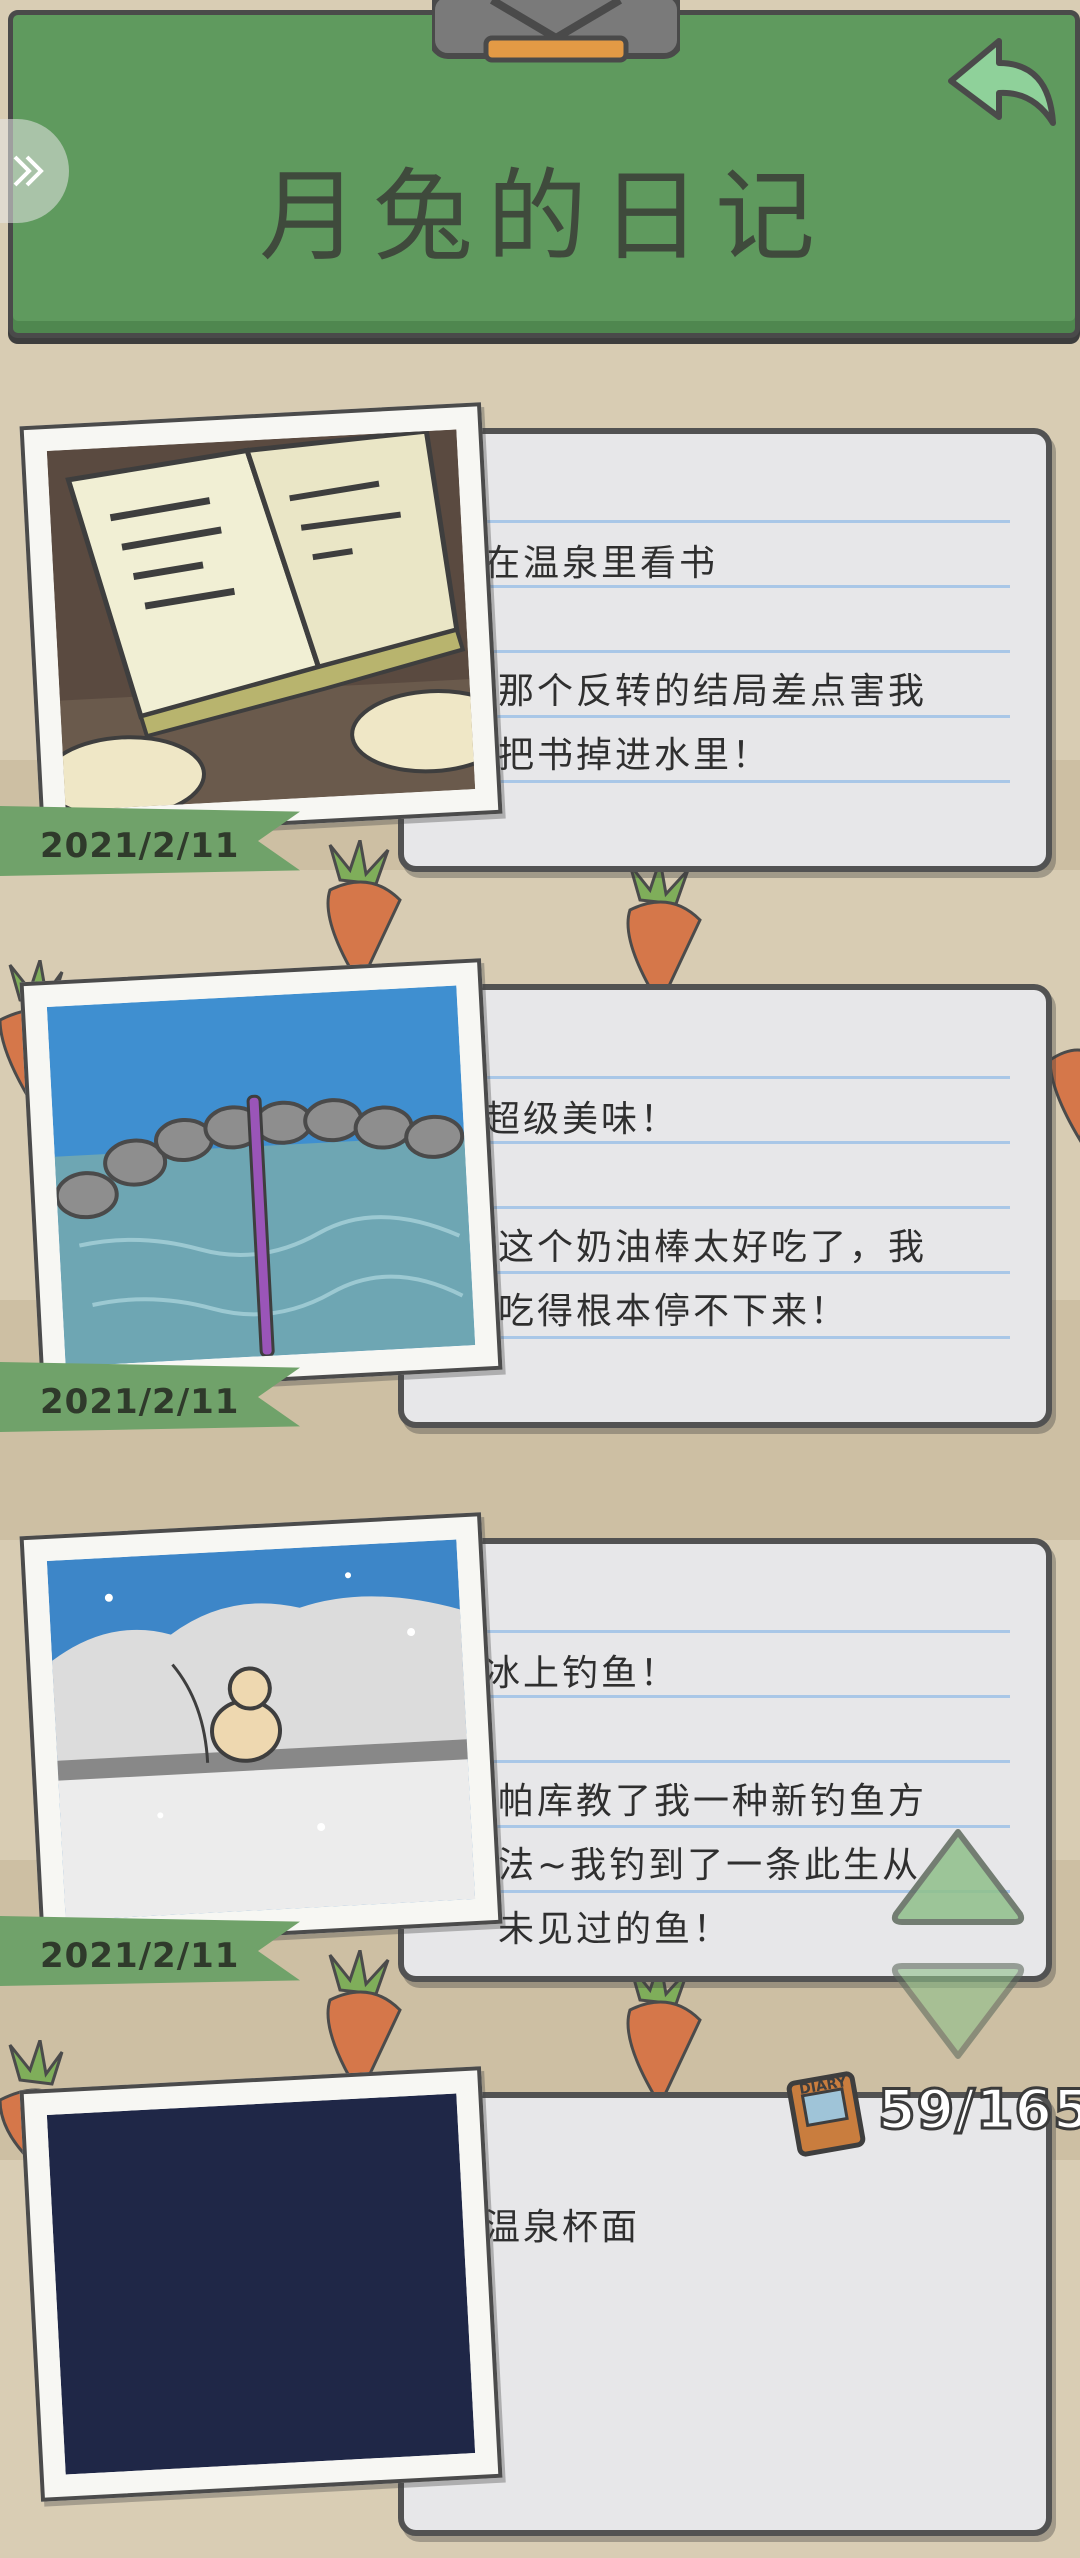 The width and height of the screenshot is (1080, 2558). I want to click on back-arrow-icon, so click(1000, 87).